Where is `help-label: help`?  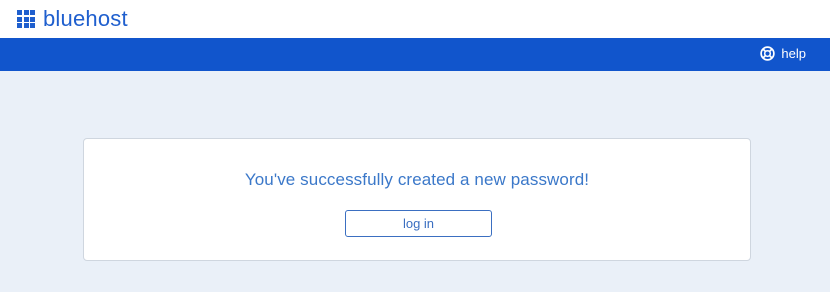 help-label: help is located at coordinates (793, 53).